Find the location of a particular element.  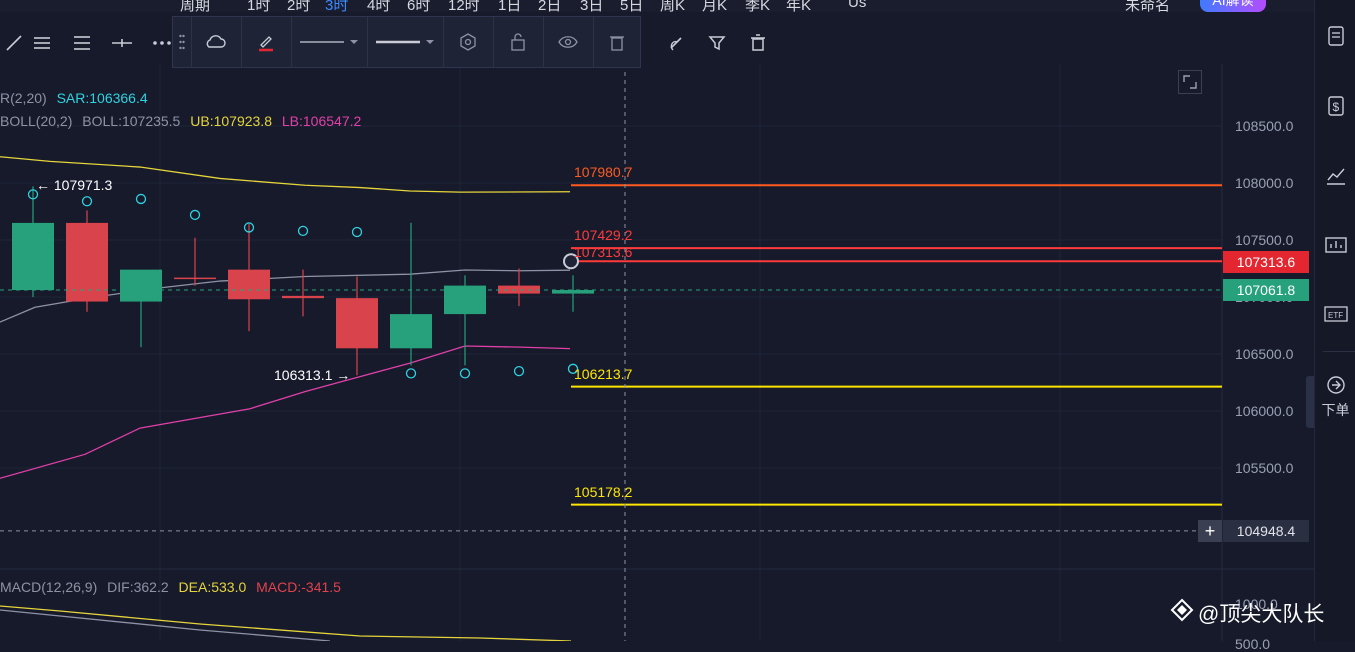

order-icon is located at coordinates (1335, 385).